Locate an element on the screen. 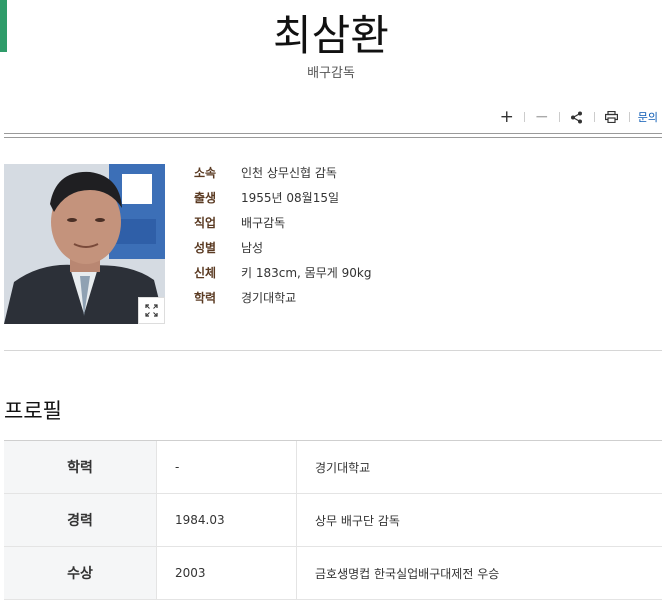 This screenshot has width=662, height=600. profile-photo is located at coordinates (84, 244).